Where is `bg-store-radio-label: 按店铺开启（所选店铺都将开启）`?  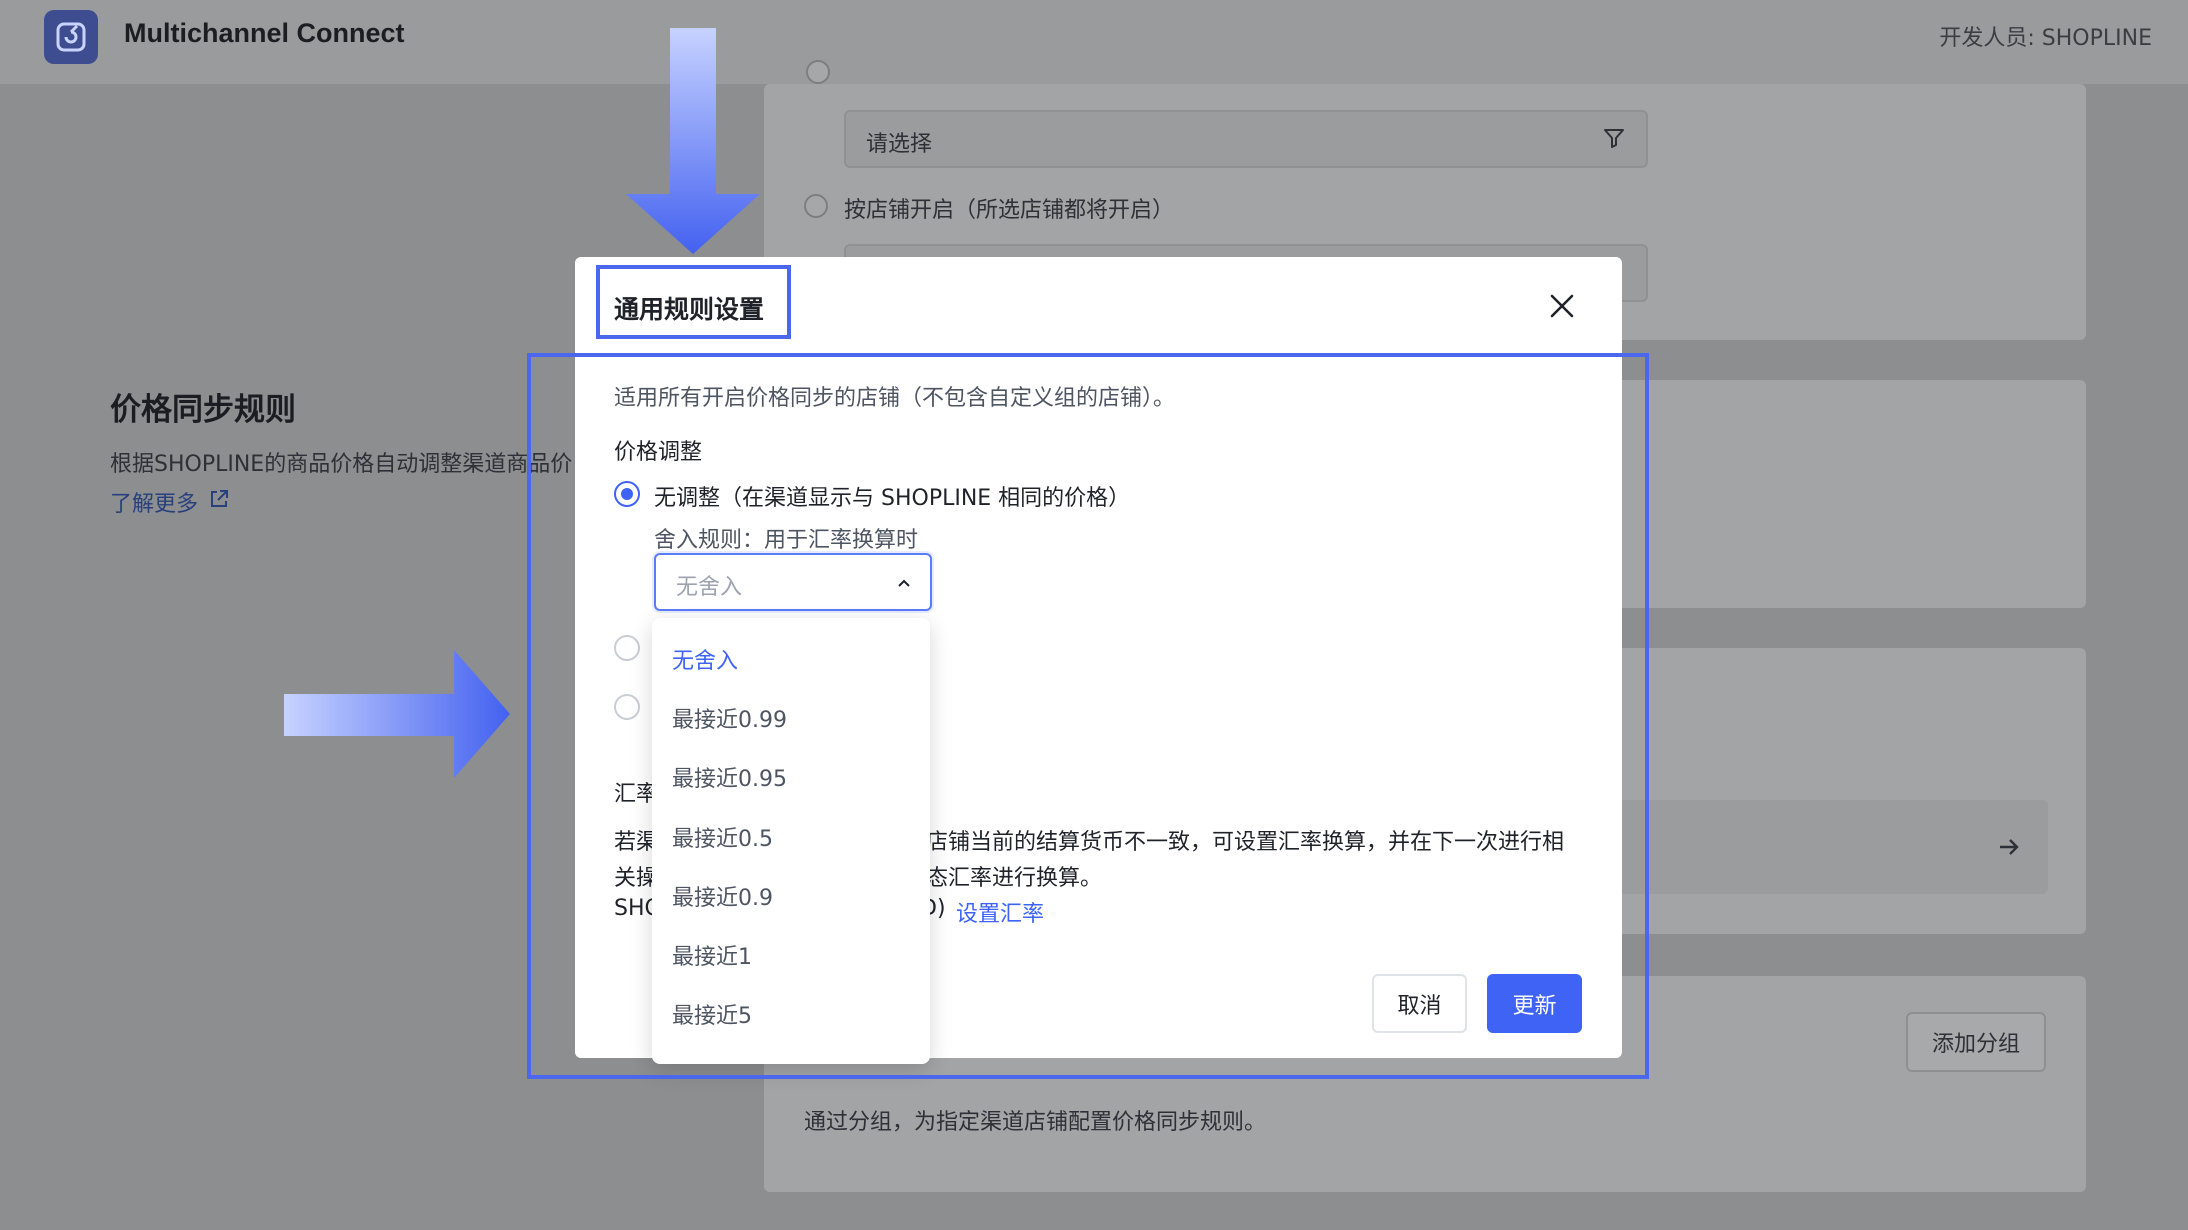
bg-store-radio-label: 按店铺开启（所选店铺都将开启） is located at coordinates (1009, 210).